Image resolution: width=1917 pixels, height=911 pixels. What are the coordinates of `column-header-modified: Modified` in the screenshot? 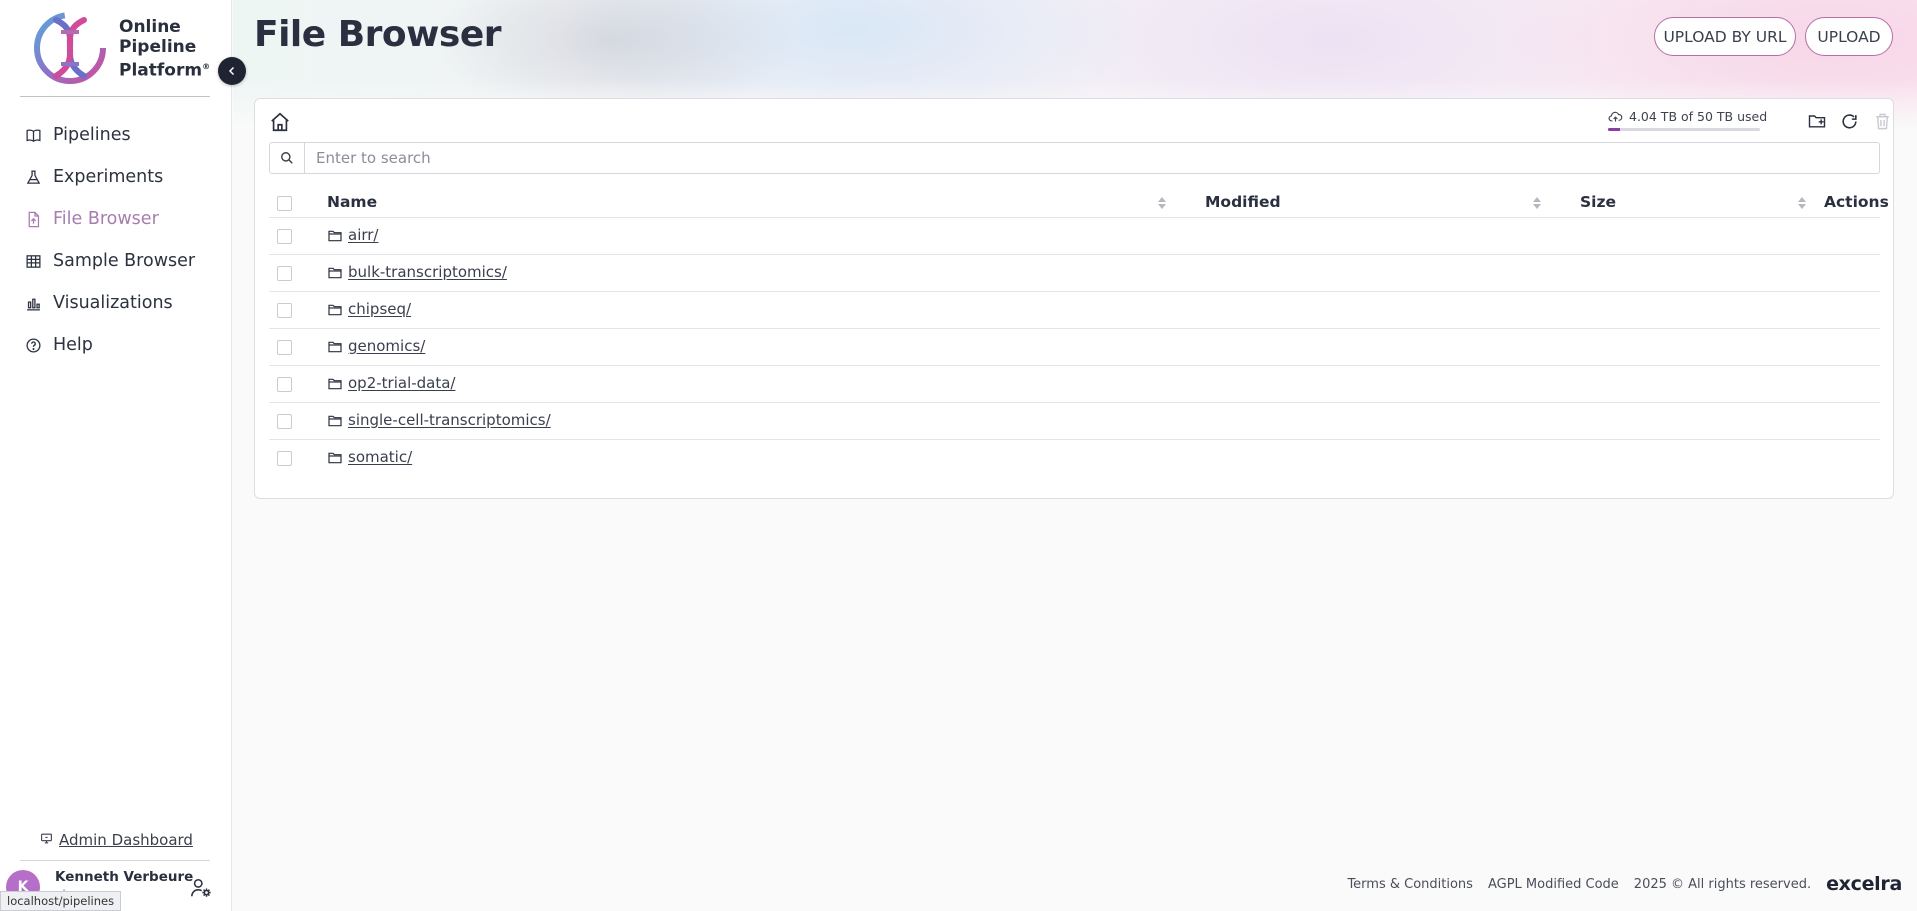 It's located at (1243, 202).